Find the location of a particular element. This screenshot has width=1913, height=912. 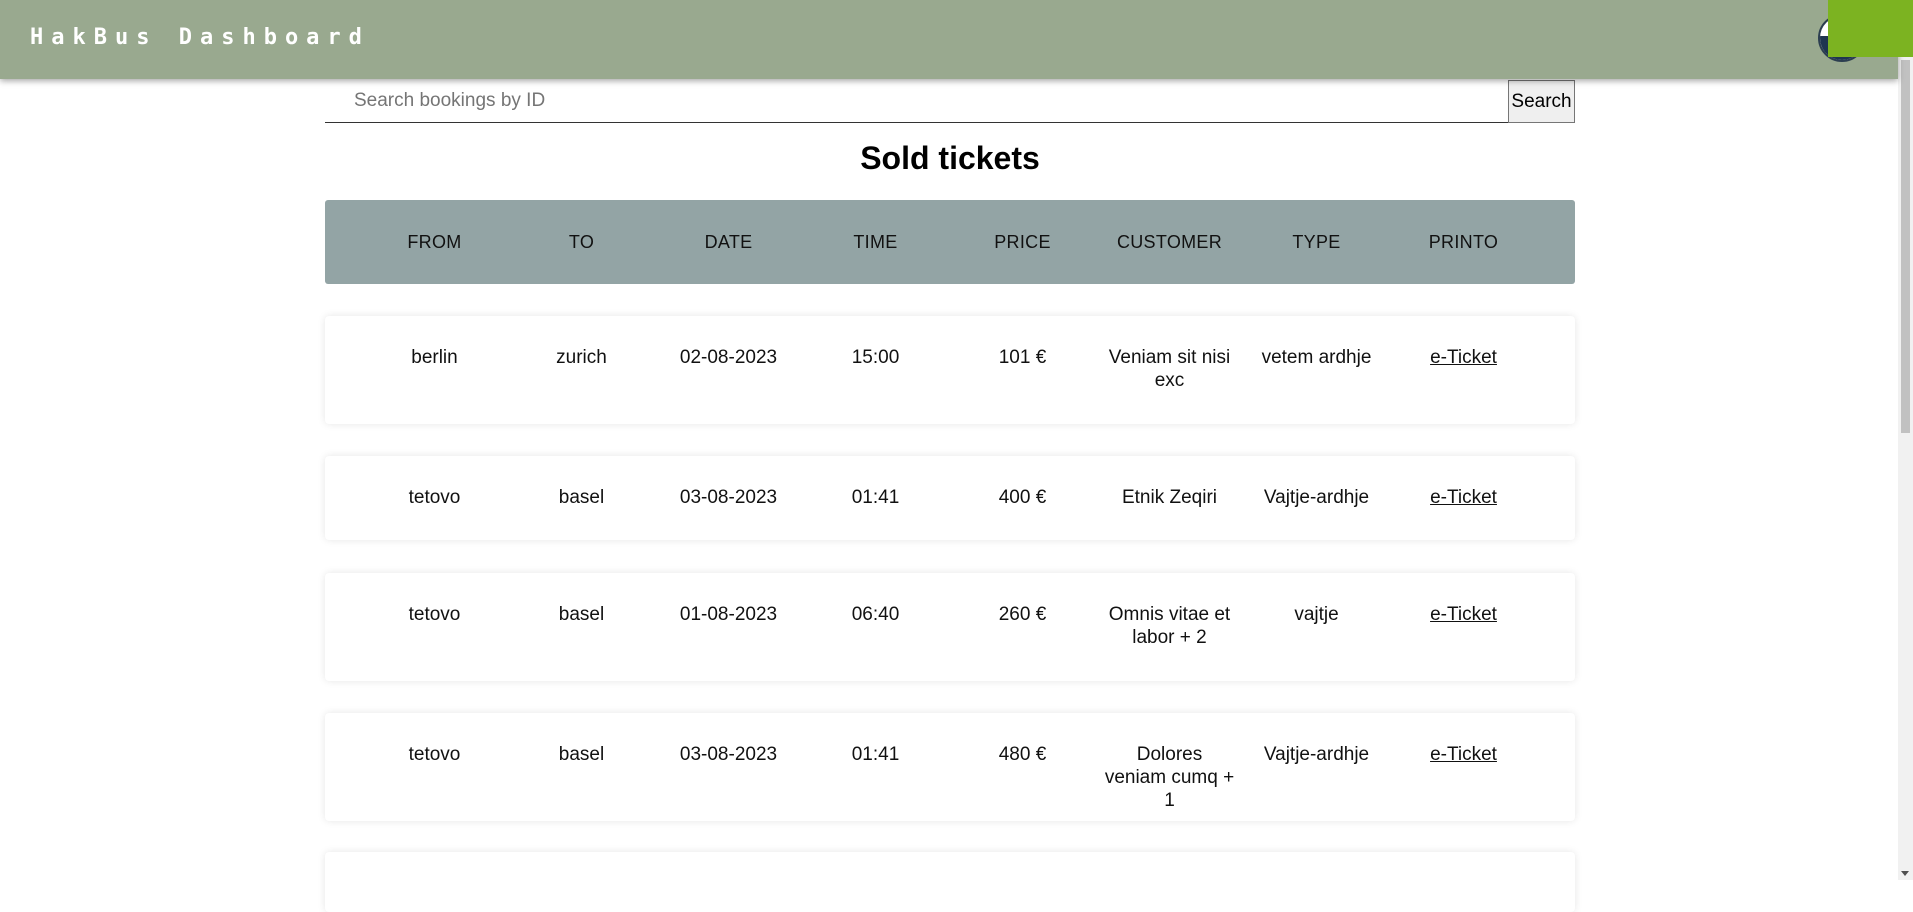

cell-time: 15:00 is located at coordinates (875, 357).